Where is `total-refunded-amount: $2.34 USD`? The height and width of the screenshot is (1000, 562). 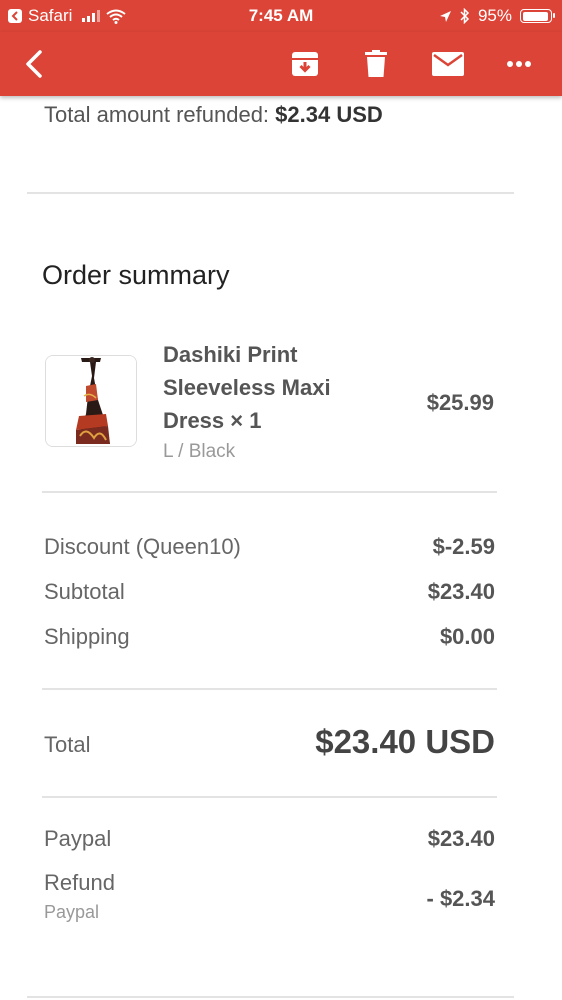 total-refunded-amount: $2.34 USD is located at coordinates (329, 114).